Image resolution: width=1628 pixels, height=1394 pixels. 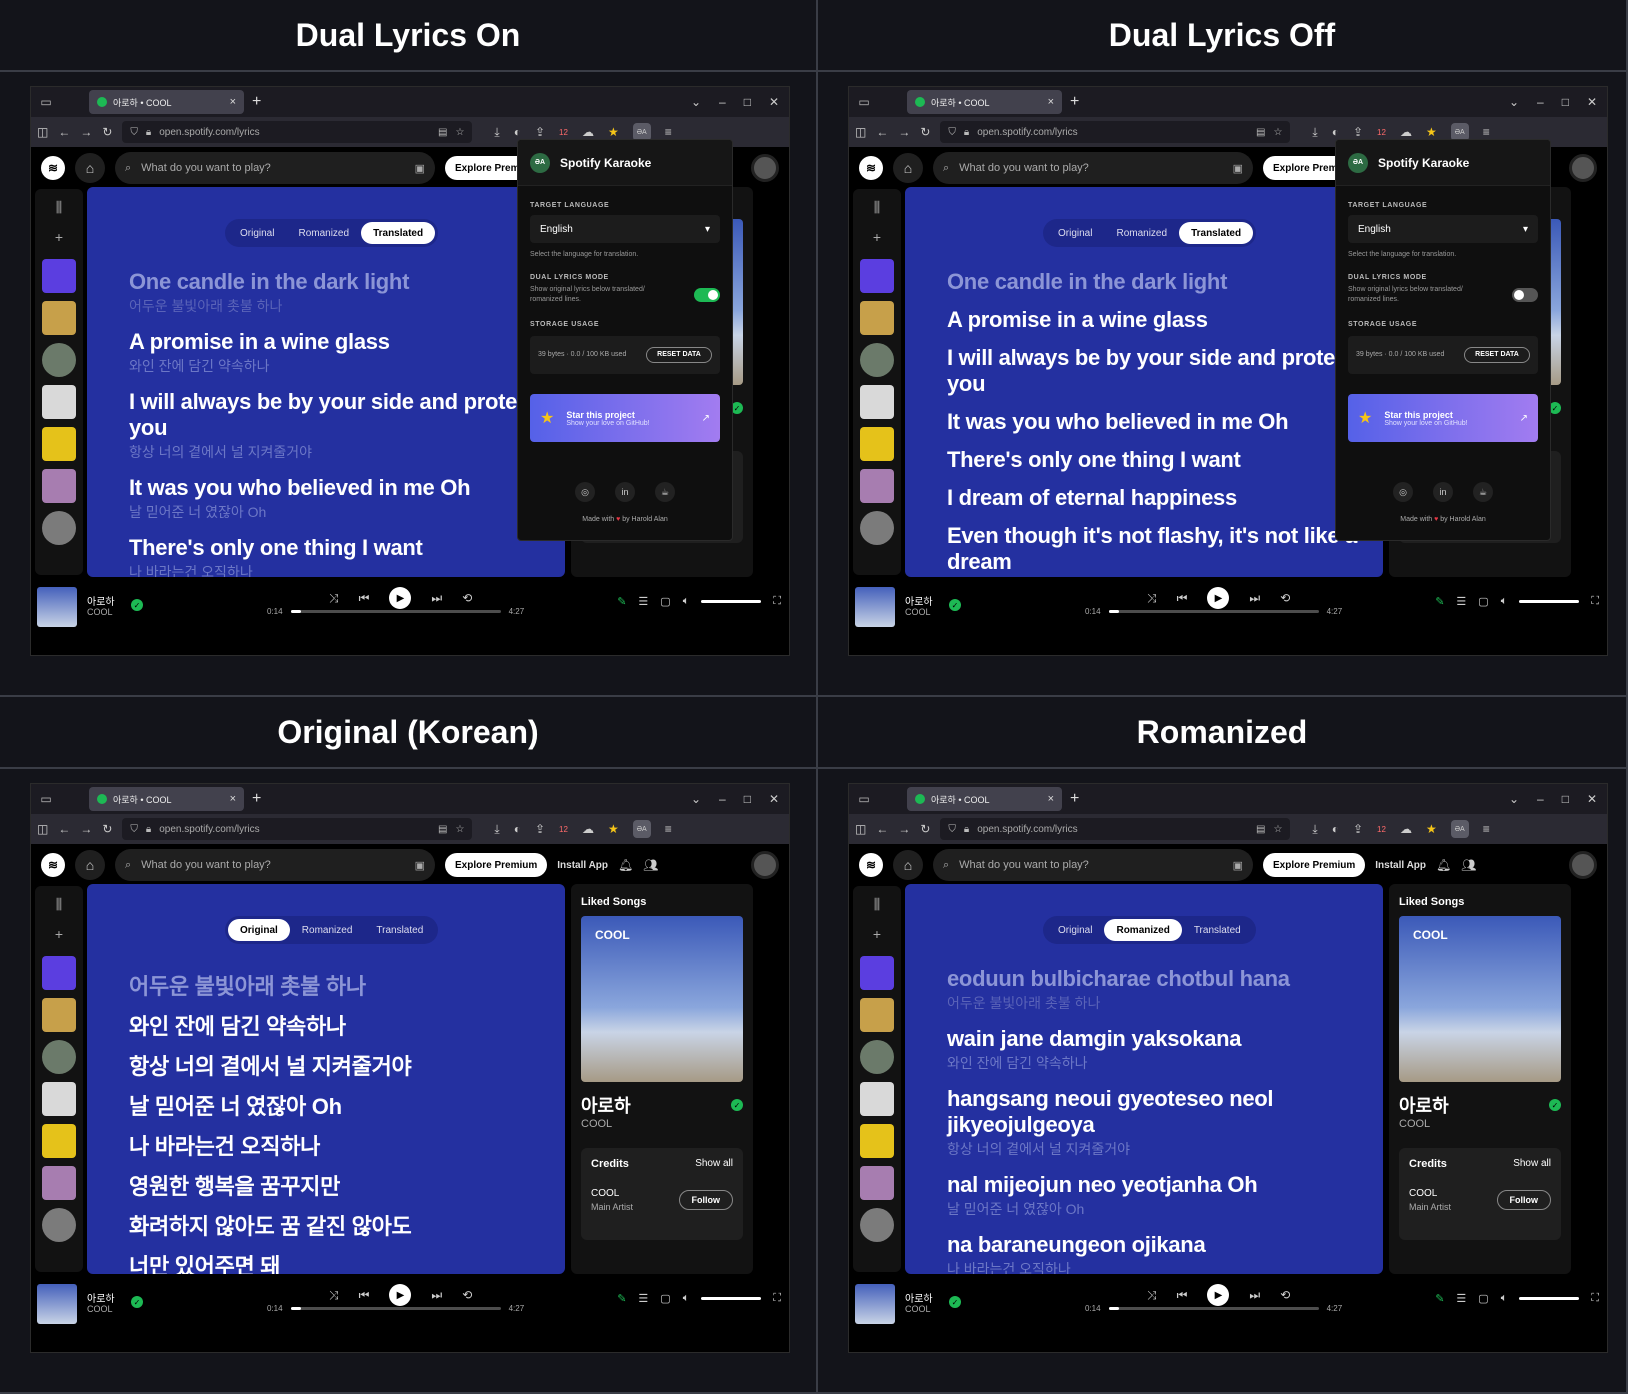 I want to click on lyric-line: One candle in the dark light, so click(x=1157, y=282).